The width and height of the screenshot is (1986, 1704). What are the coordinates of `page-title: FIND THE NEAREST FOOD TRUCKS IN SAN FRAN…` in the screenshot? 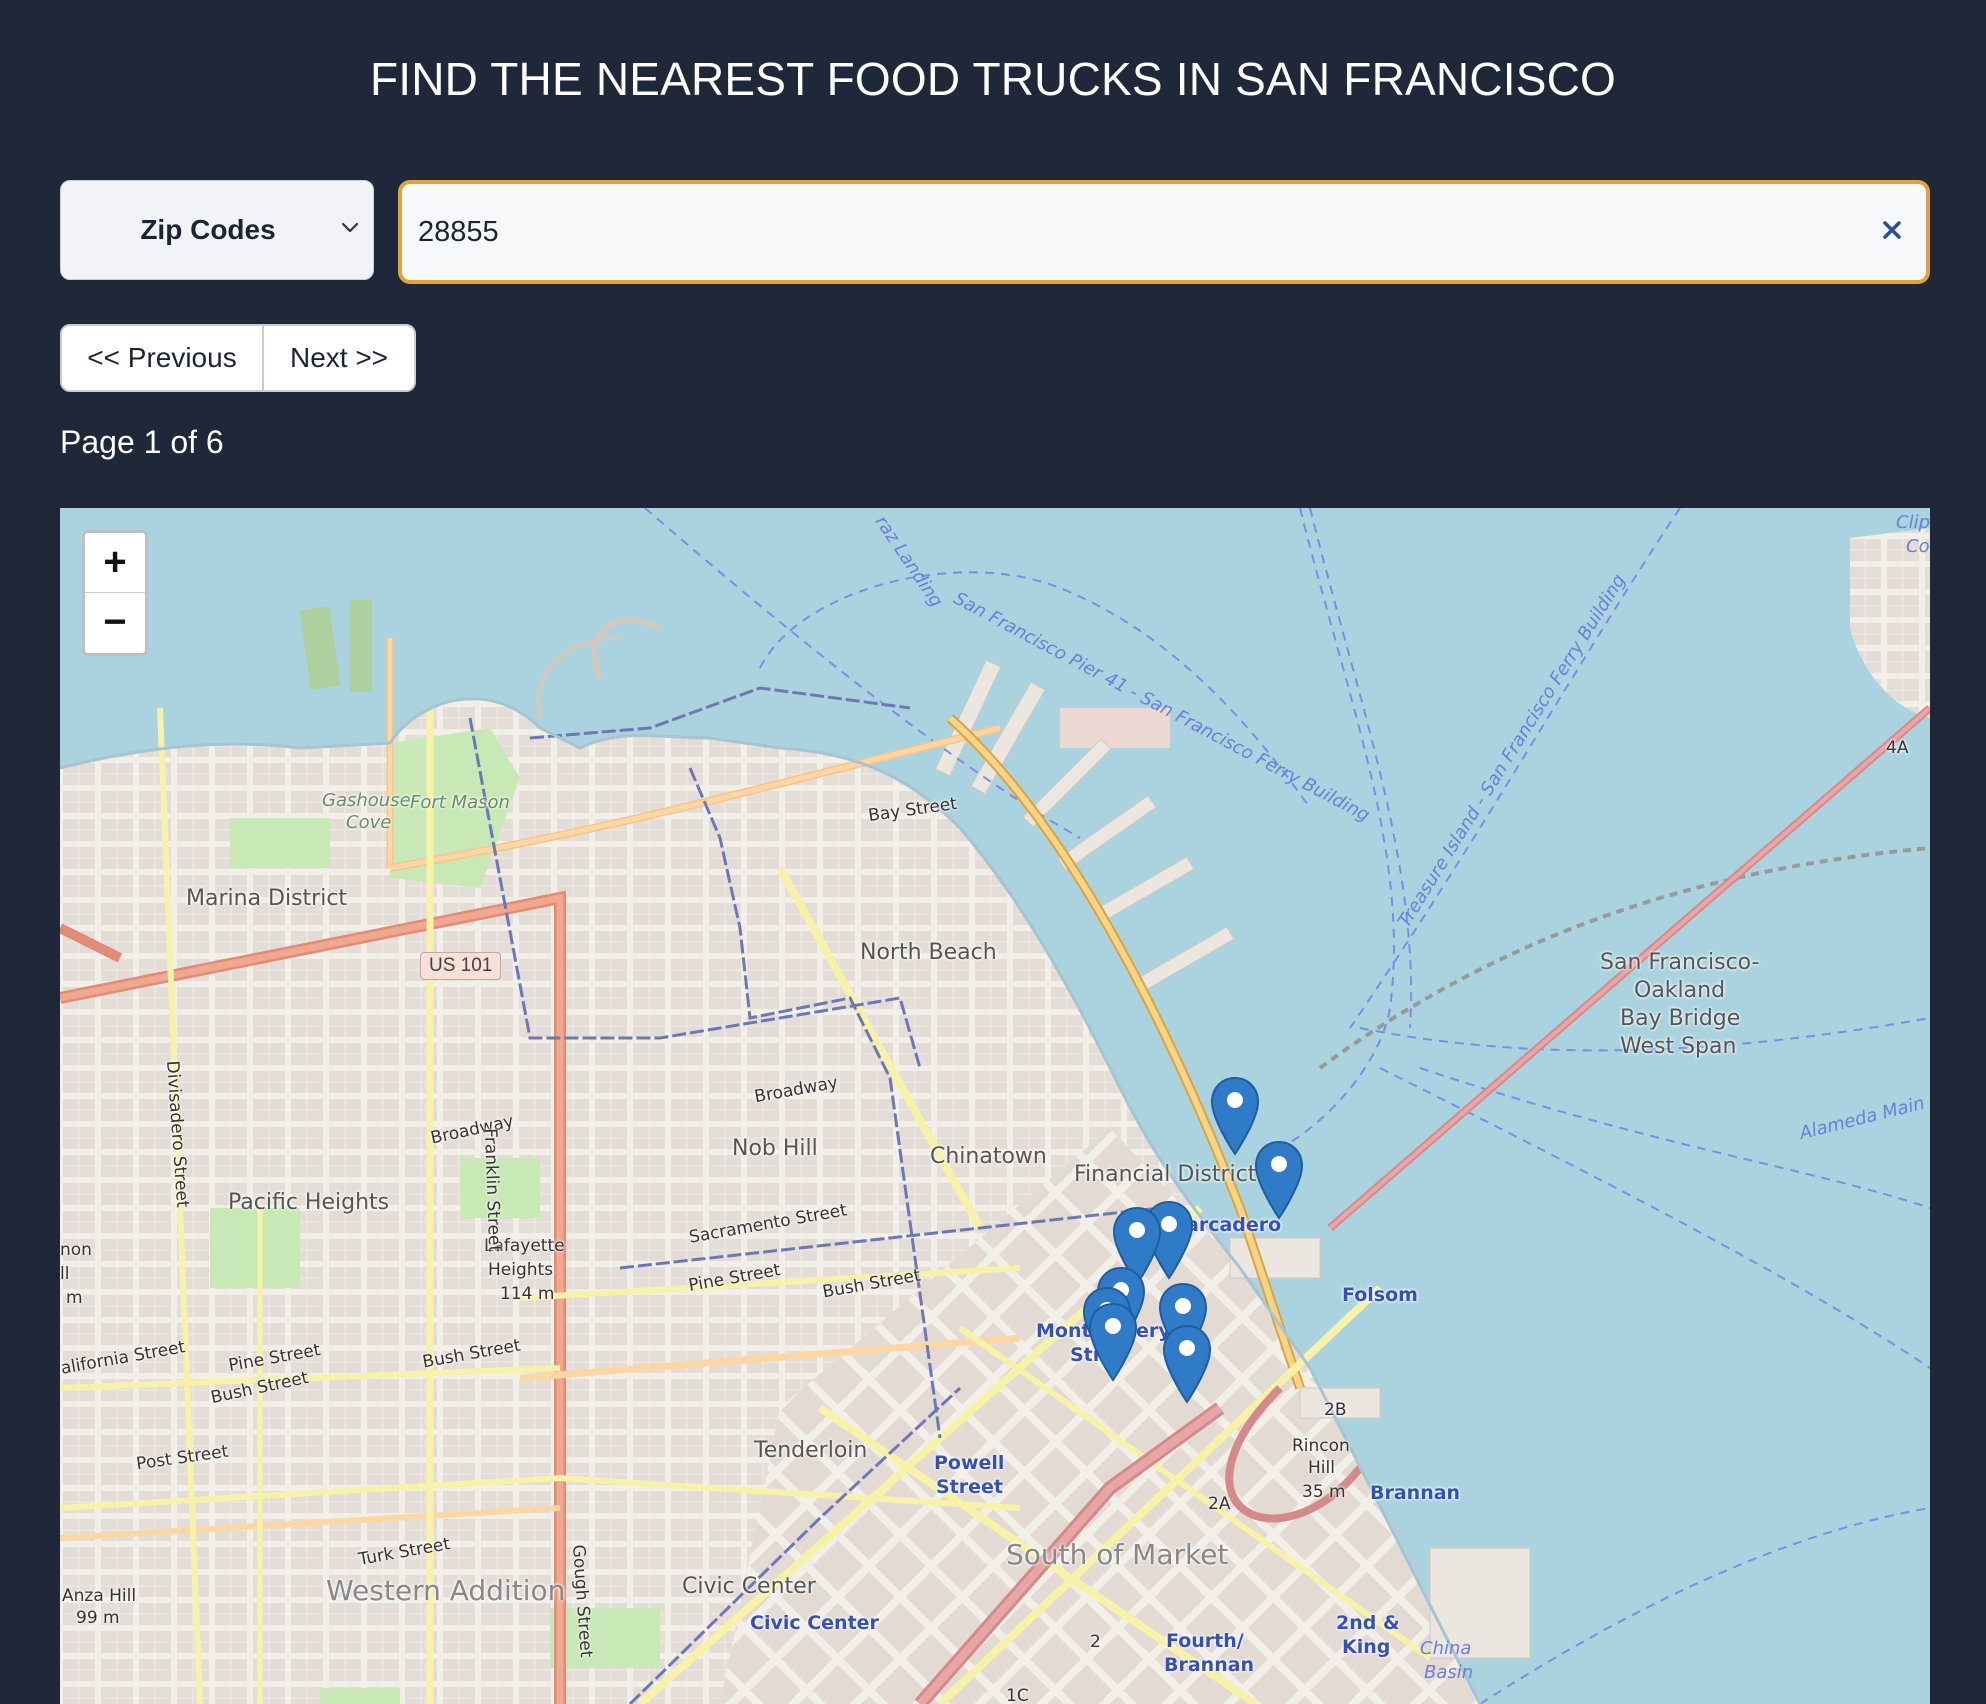 It's located at (993, 79).